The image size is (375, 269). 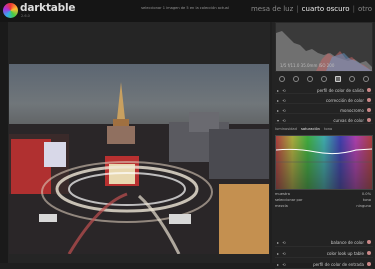 What do you see at coordinates (352, 79) in the screenshot?
I see `preset-icon` at bounding box center [352, 79].